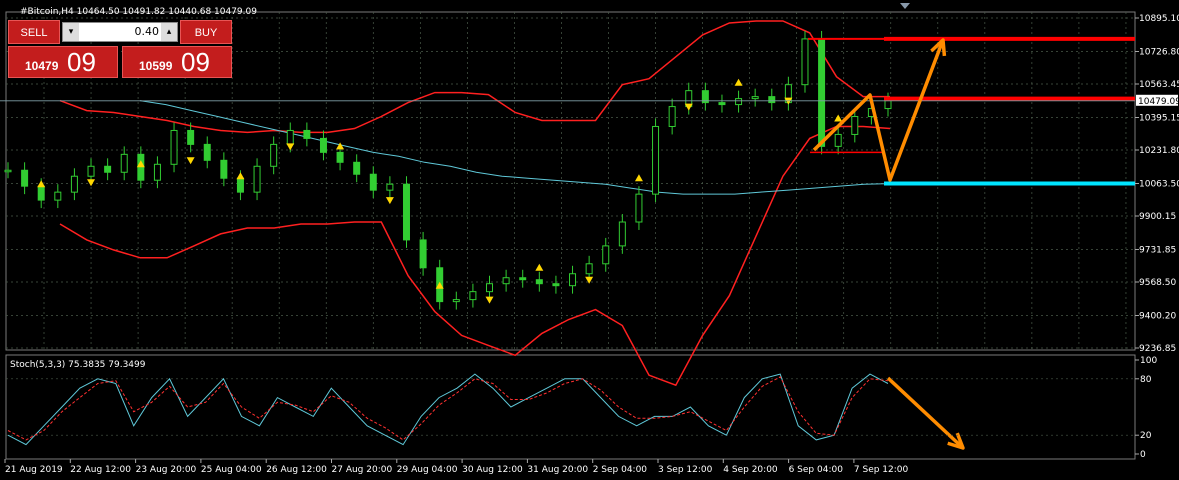  Describe the element at coordinates (1157, 217) in the screenshot. I see `price-tick-label: 9900.15` at that location.